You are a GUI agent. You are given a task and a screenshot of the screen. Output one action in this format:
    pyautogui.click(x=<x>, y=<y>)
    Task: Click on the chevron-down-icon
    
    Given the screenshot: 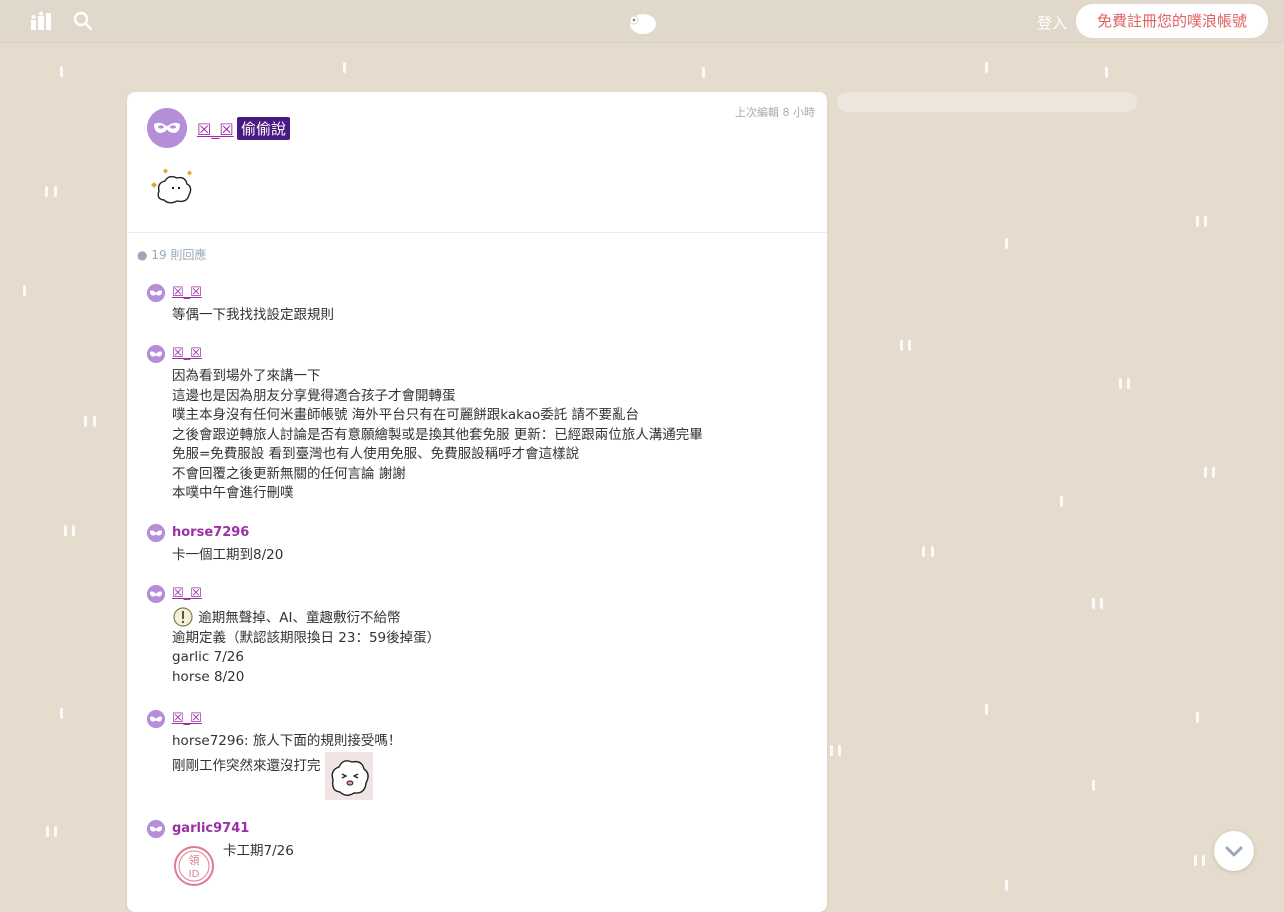 What is the action you would take?
    pyautogui.click(x=1234, y=851)
    